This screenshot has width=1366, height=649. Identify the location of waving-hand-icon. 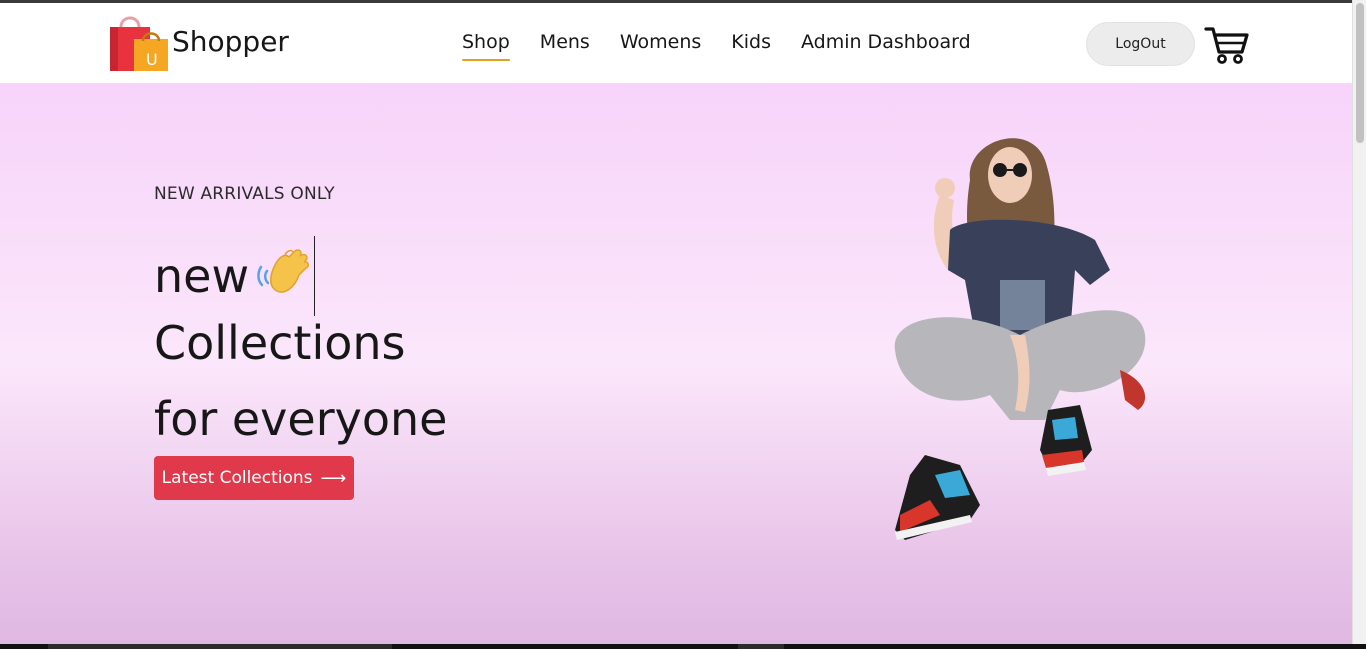
(283, 276).